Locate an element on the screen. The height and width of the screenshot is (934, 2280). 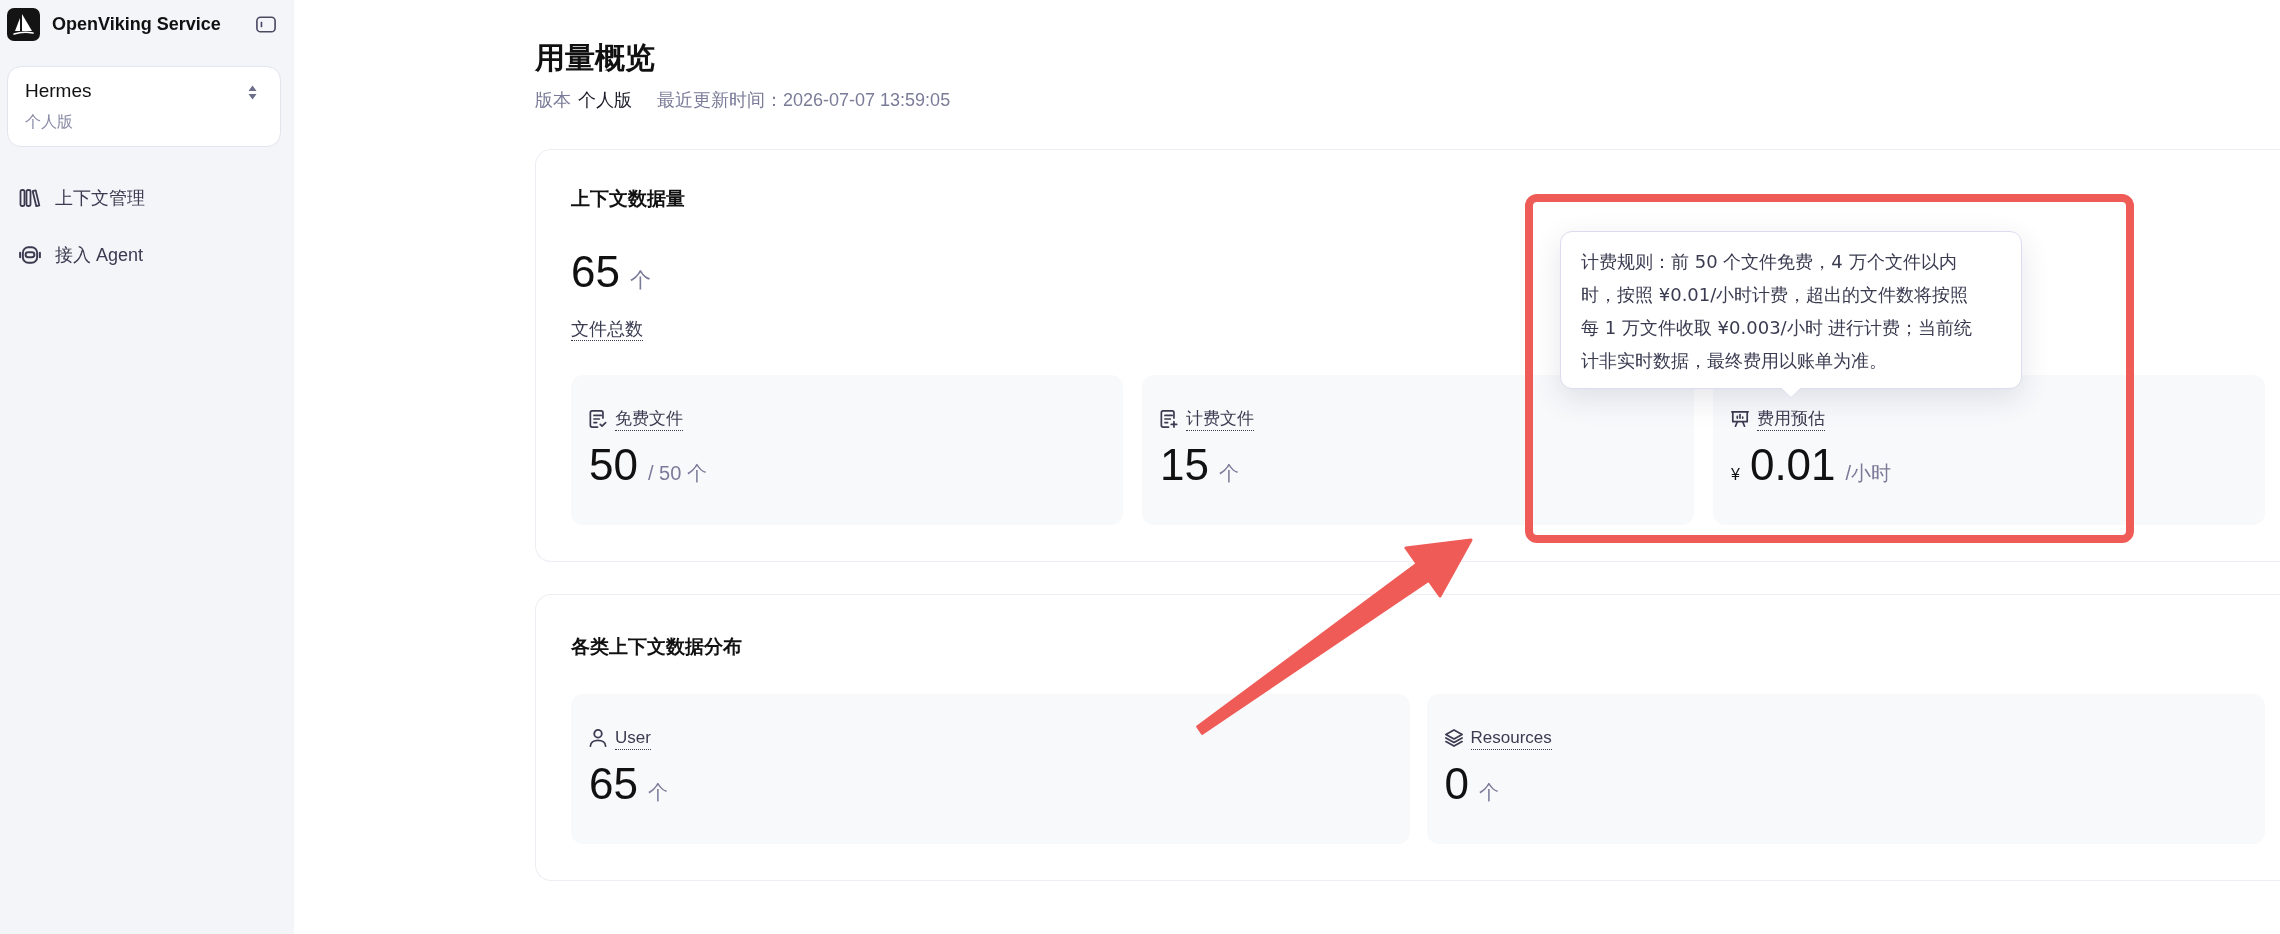
robot-icon is located at coordinates (30, 255).